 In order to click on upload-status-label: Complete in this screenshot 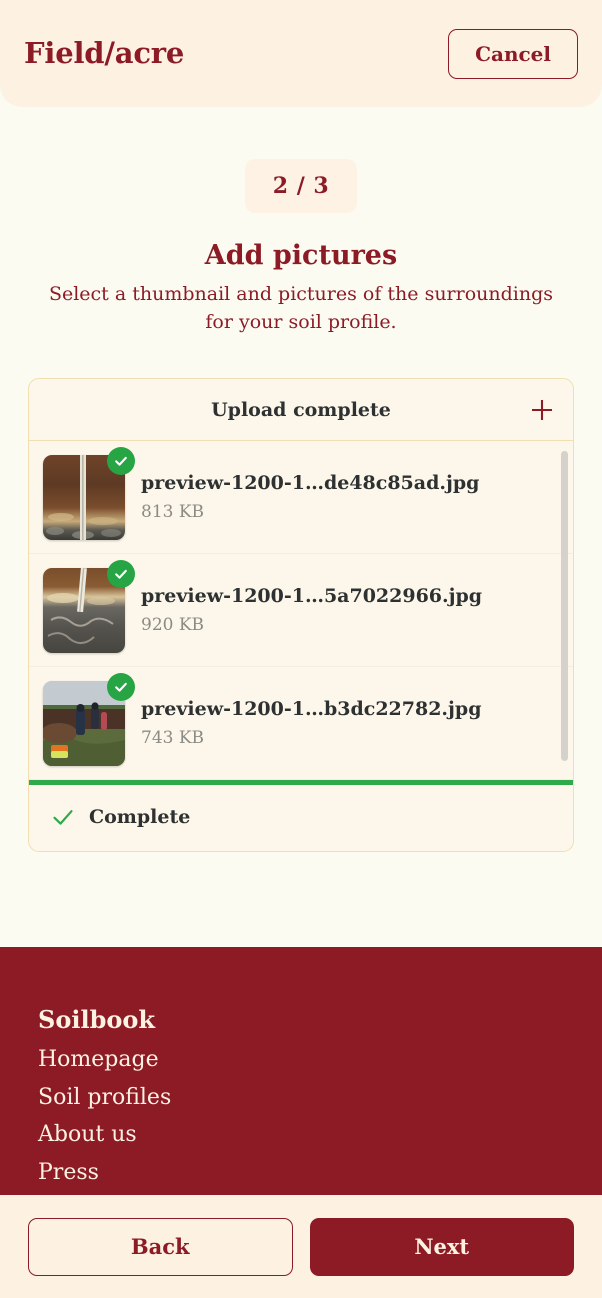, I will do `click(140, 817)`.